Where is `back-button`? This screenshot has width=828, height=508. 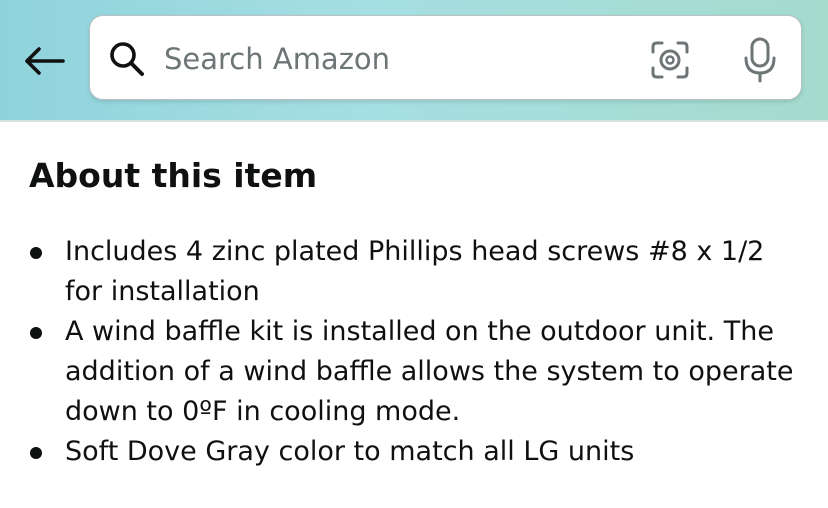
back-button is located at coordinates (44, 61).